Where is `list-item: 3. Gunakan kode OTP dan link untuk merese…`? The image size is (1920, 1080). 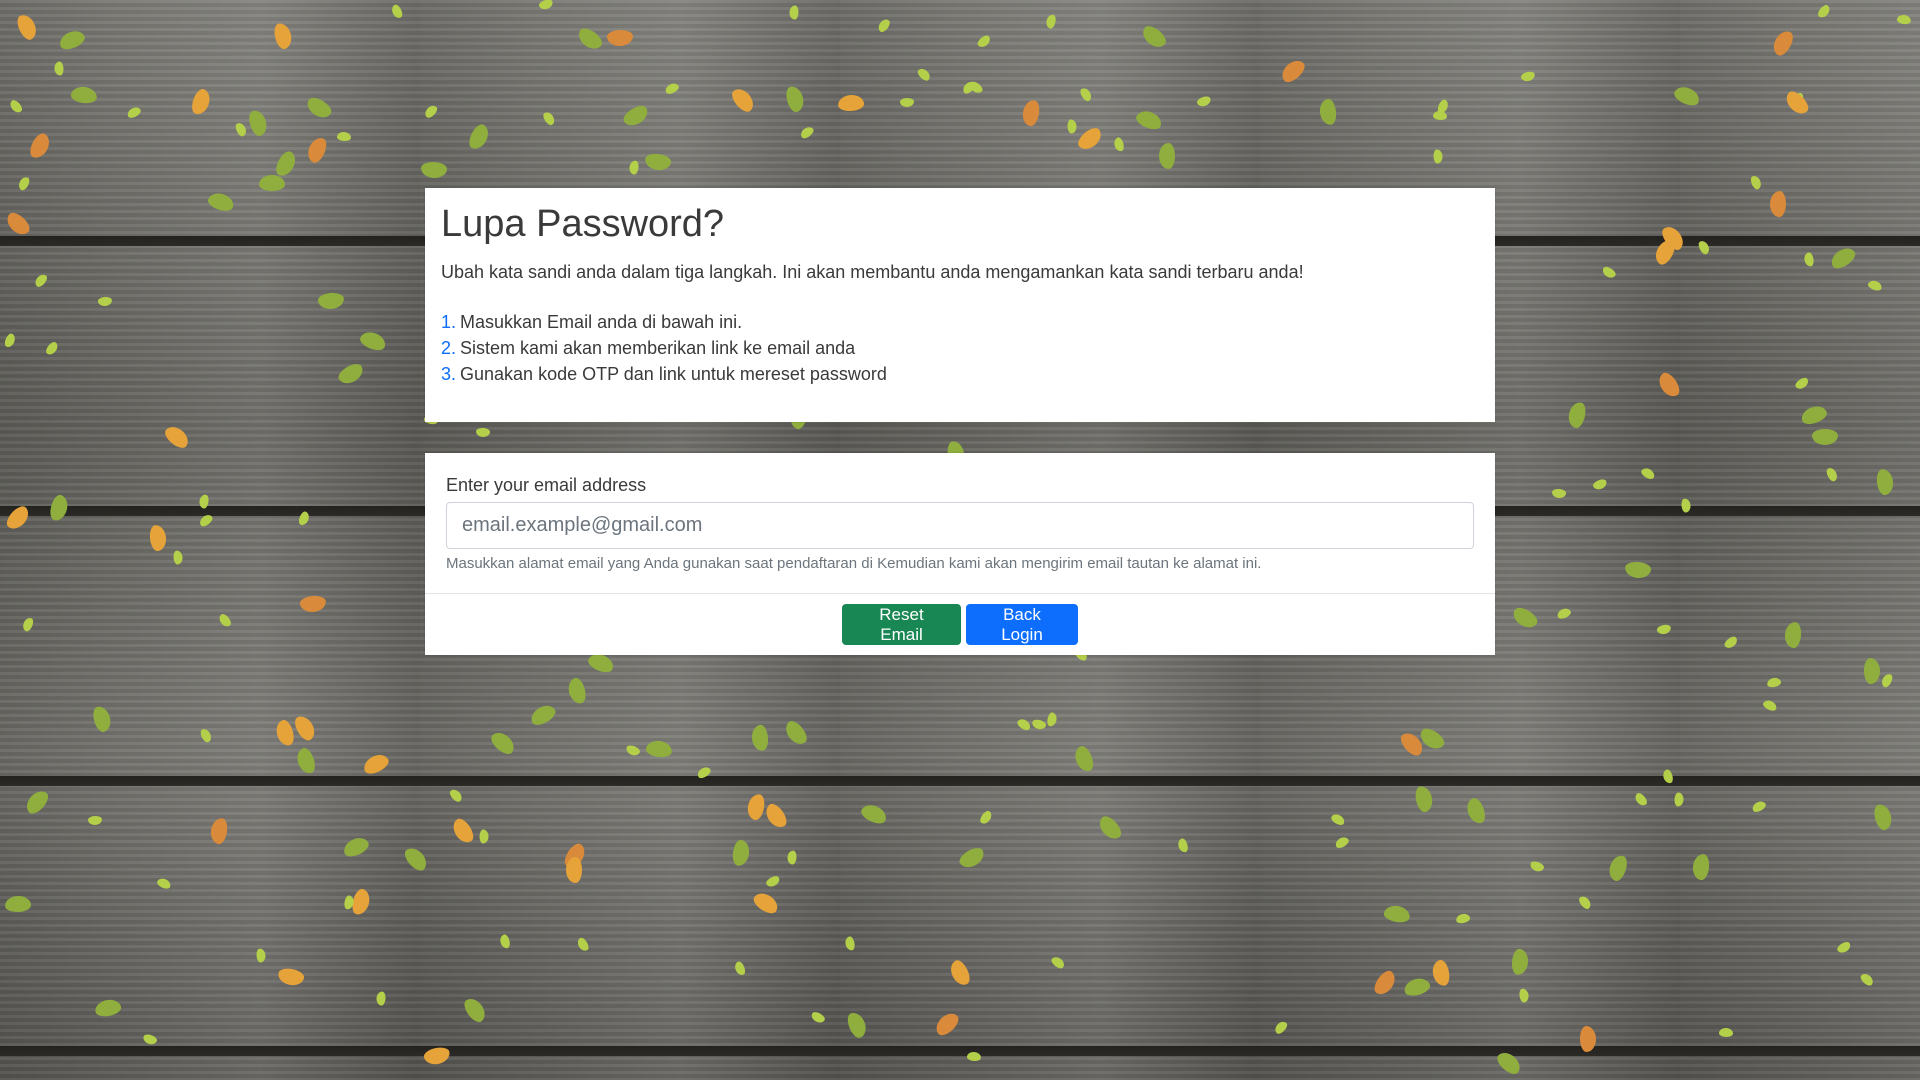
list-item: 3. Gunakan kode OTP dan link untuk merese… is located at coordinates (960, 374).